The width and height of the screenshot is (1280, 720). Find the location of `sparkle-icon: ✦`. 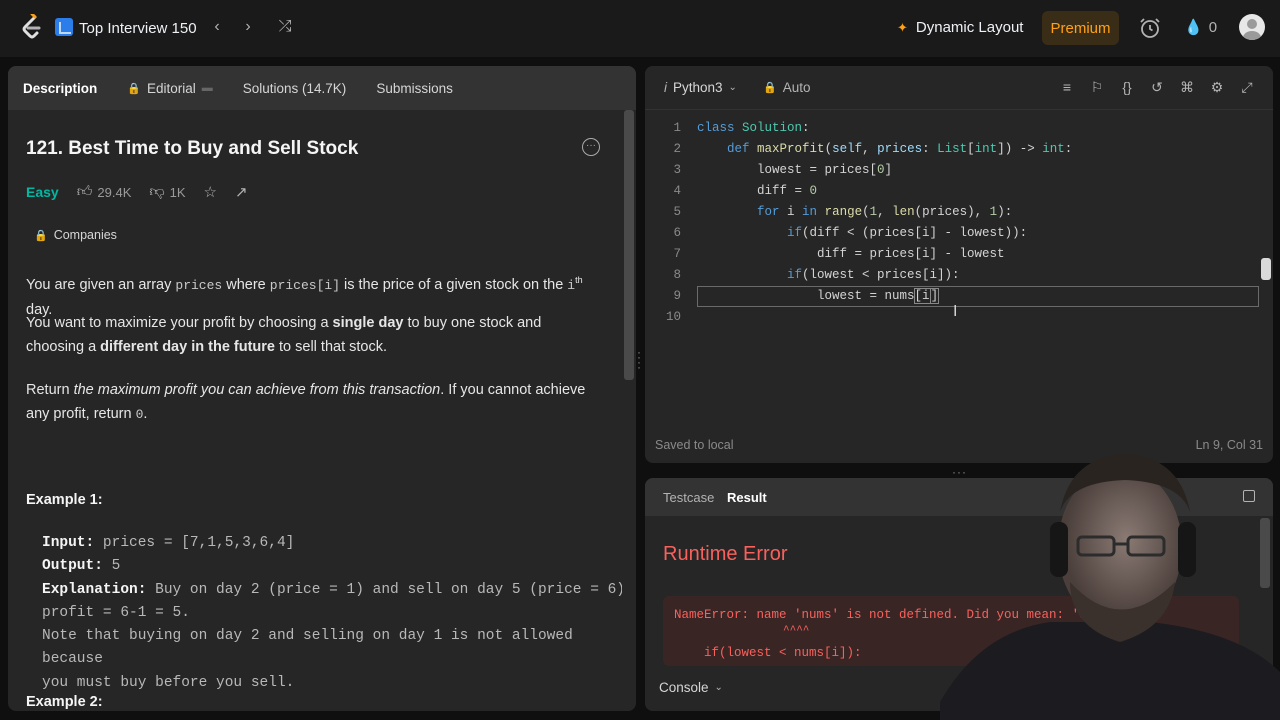

sparkle-icon: ✦ is located at coordinates (902, 27).